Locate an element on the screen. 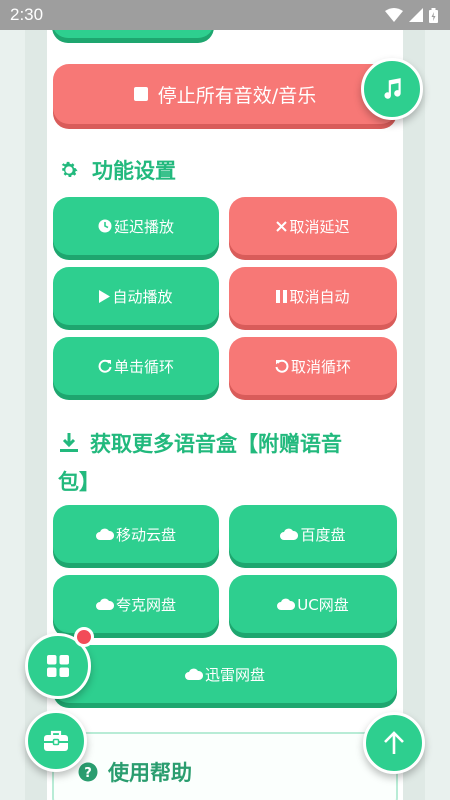 Image resolution: width=450 pixels, height=800 pixels. single-loop-label: 单击循环 is located at coordinates (143, 366).